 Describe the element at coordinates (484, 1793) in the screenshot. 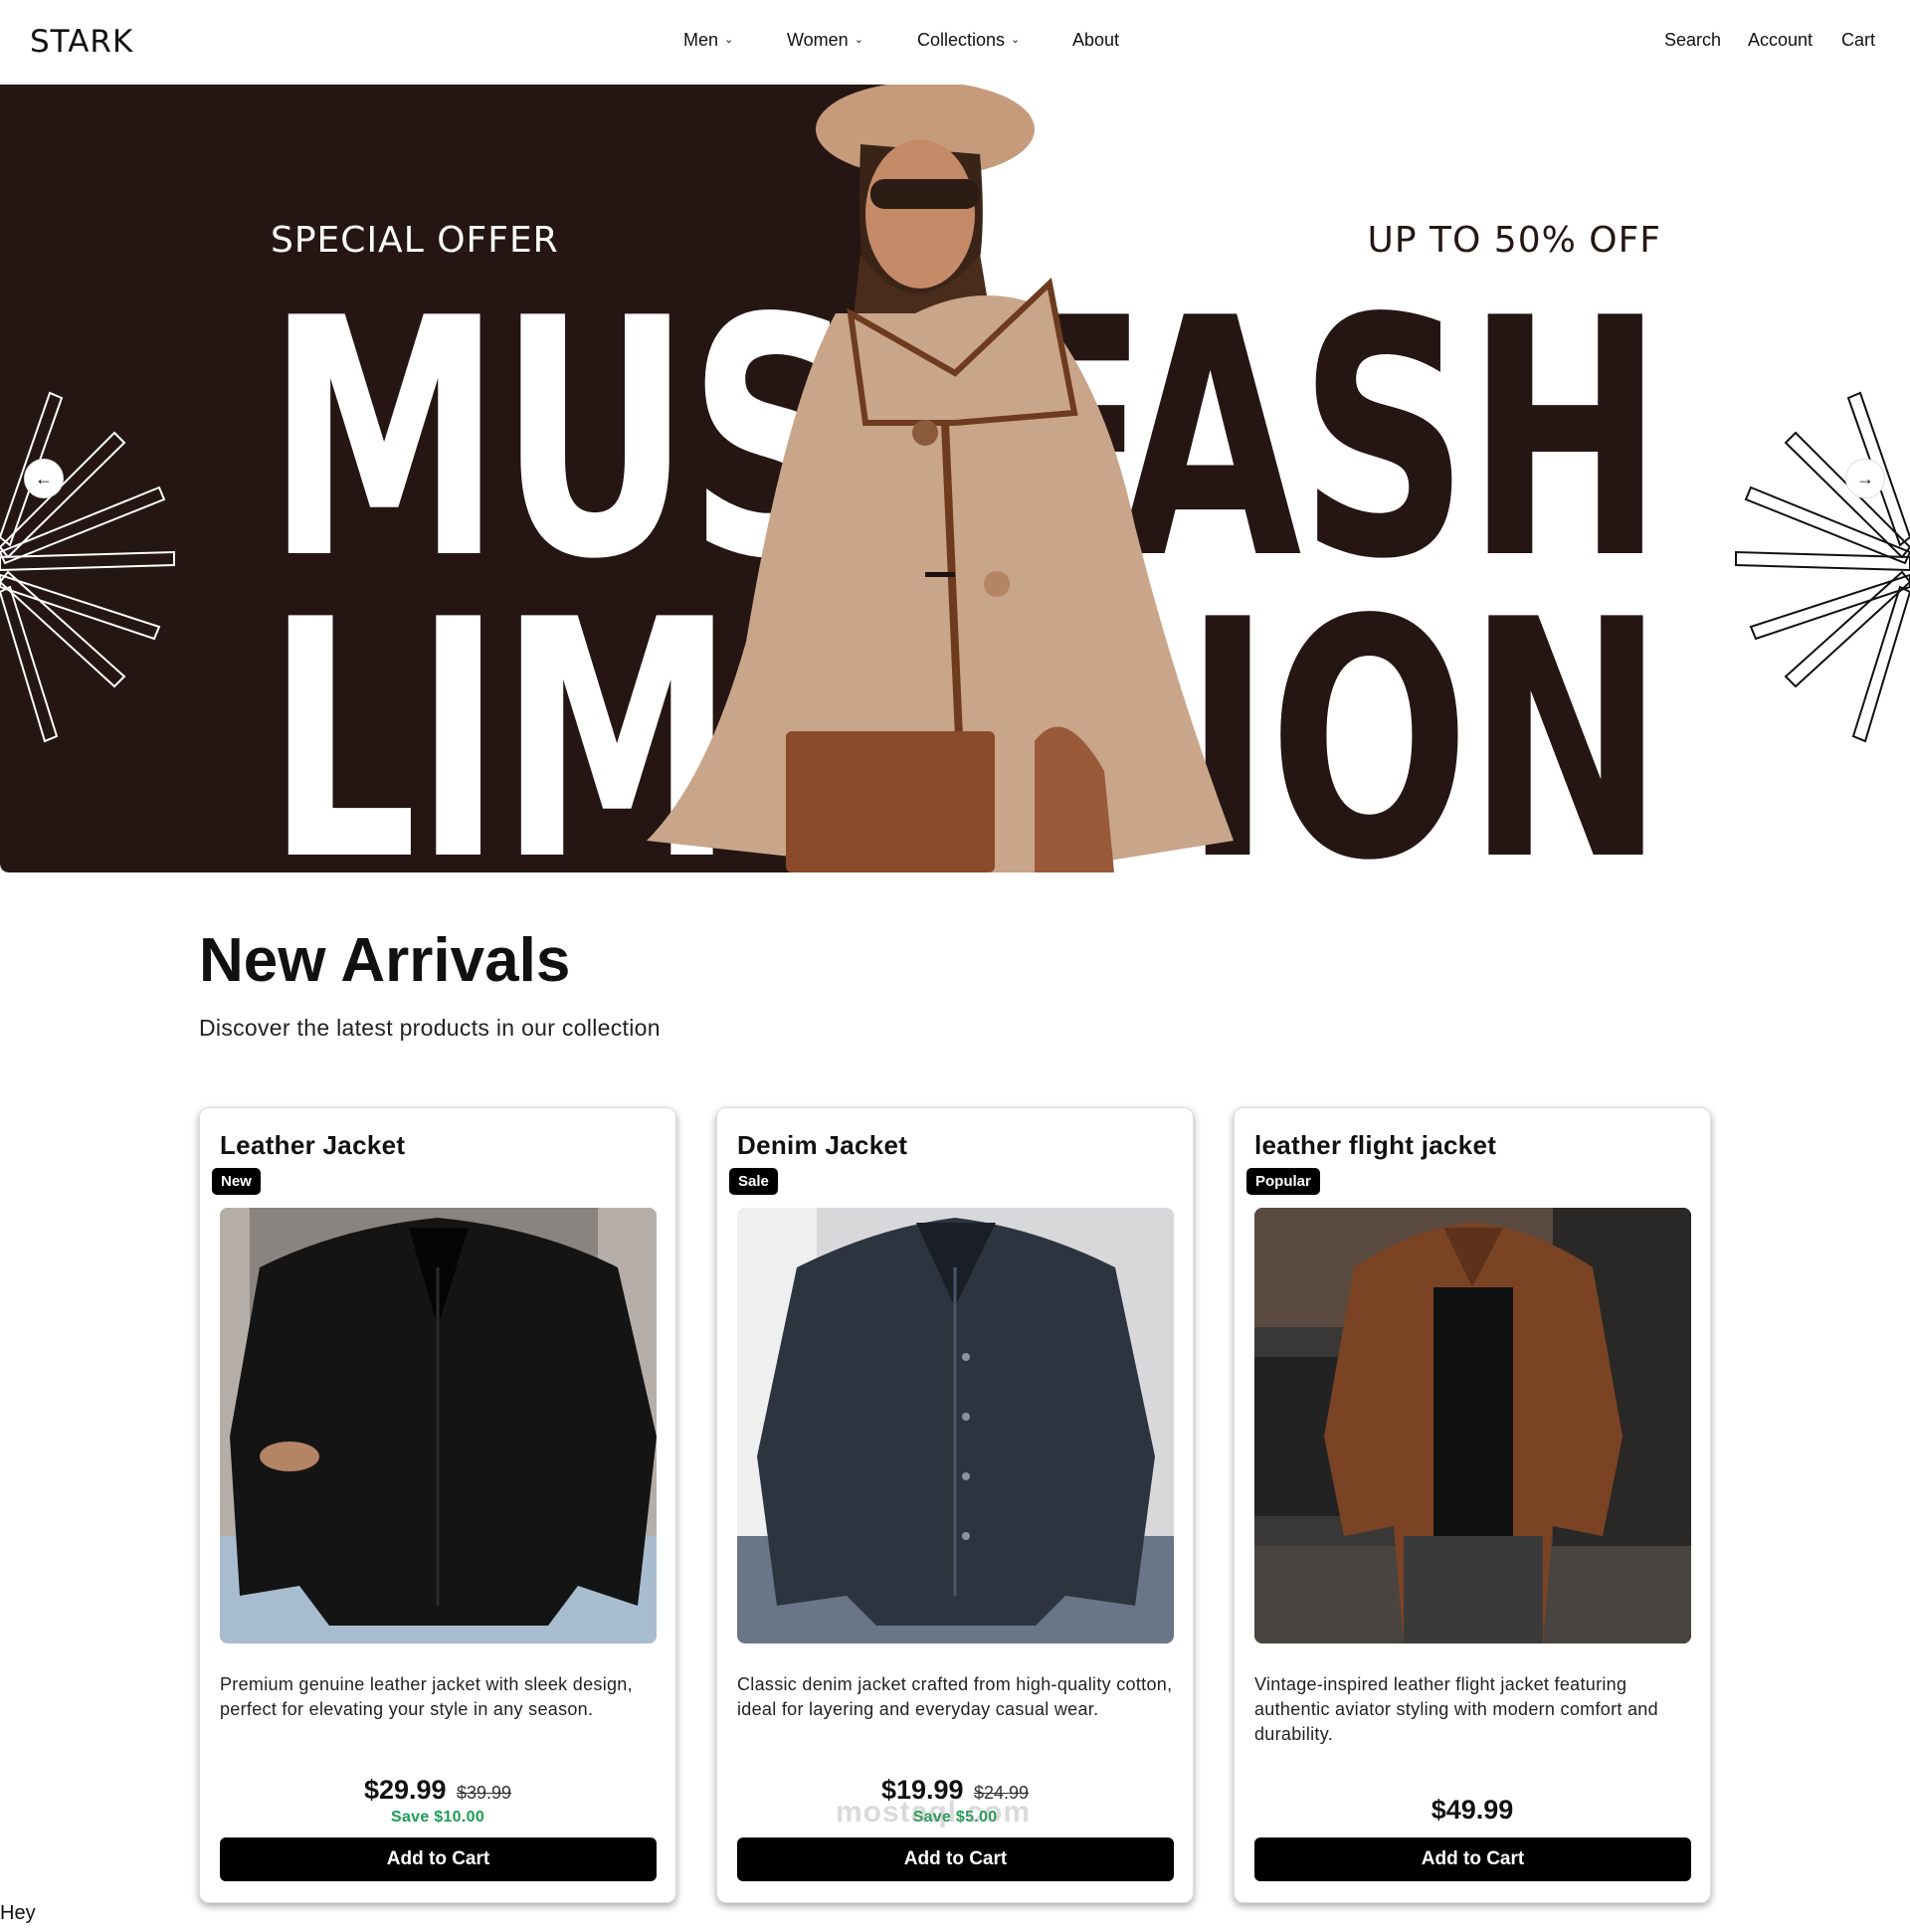

I see `product-old-price: $39.99` at that location.